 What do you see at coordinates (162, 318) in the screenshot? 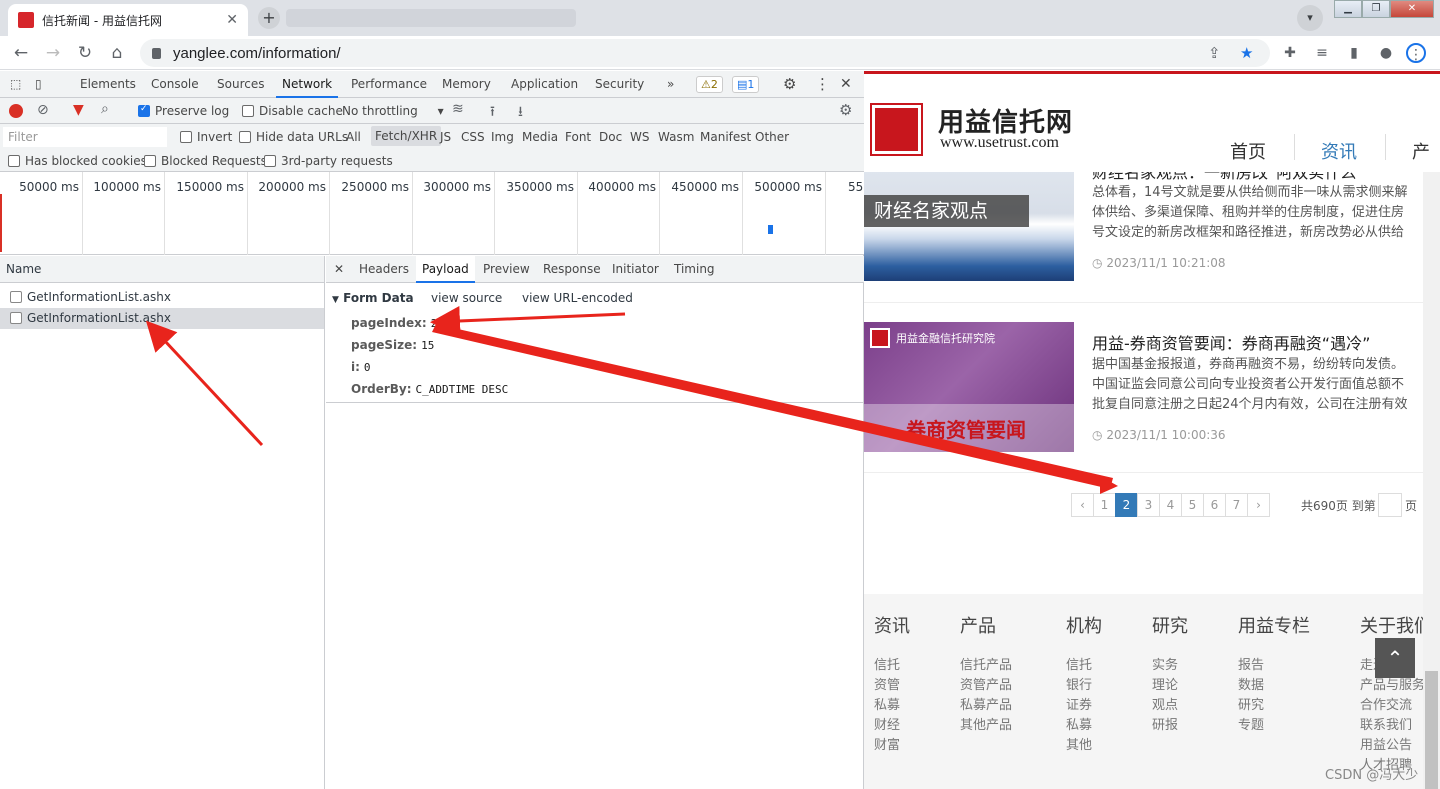
I see `request-row-selected: GetInformationList.ashx` at bounding box center [162, 318].